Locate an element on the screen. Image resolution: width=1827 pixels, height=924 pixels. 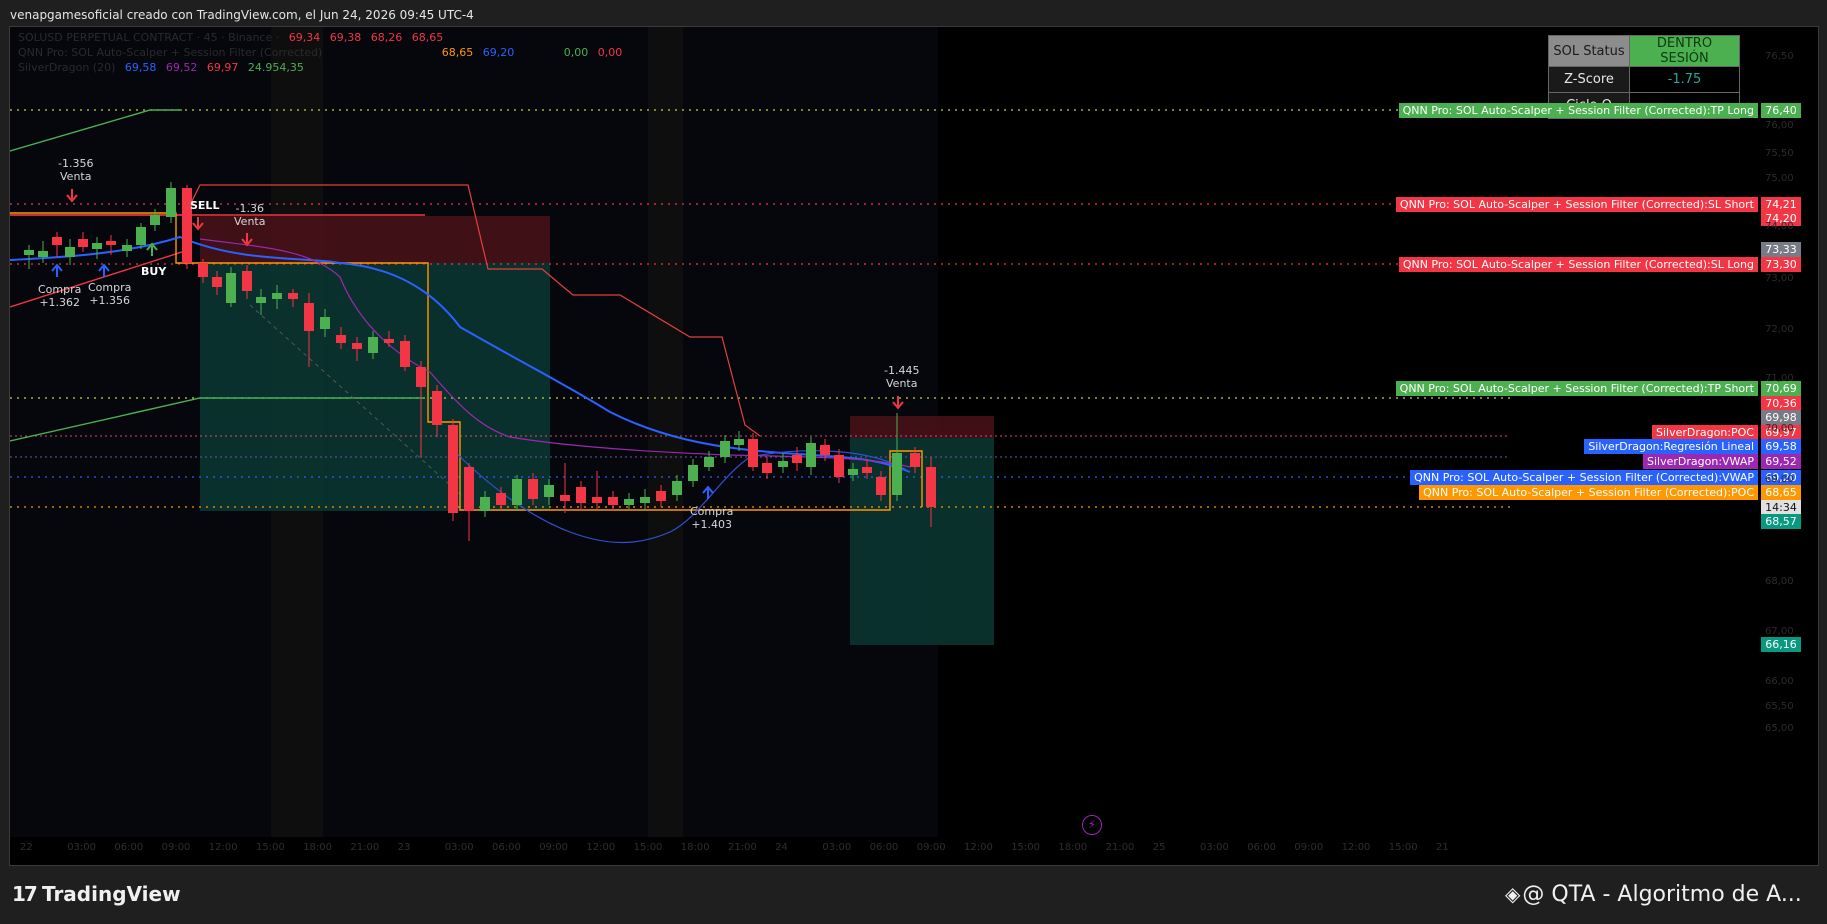
status-label: SOL Status is located at coordinates (1589, 51).